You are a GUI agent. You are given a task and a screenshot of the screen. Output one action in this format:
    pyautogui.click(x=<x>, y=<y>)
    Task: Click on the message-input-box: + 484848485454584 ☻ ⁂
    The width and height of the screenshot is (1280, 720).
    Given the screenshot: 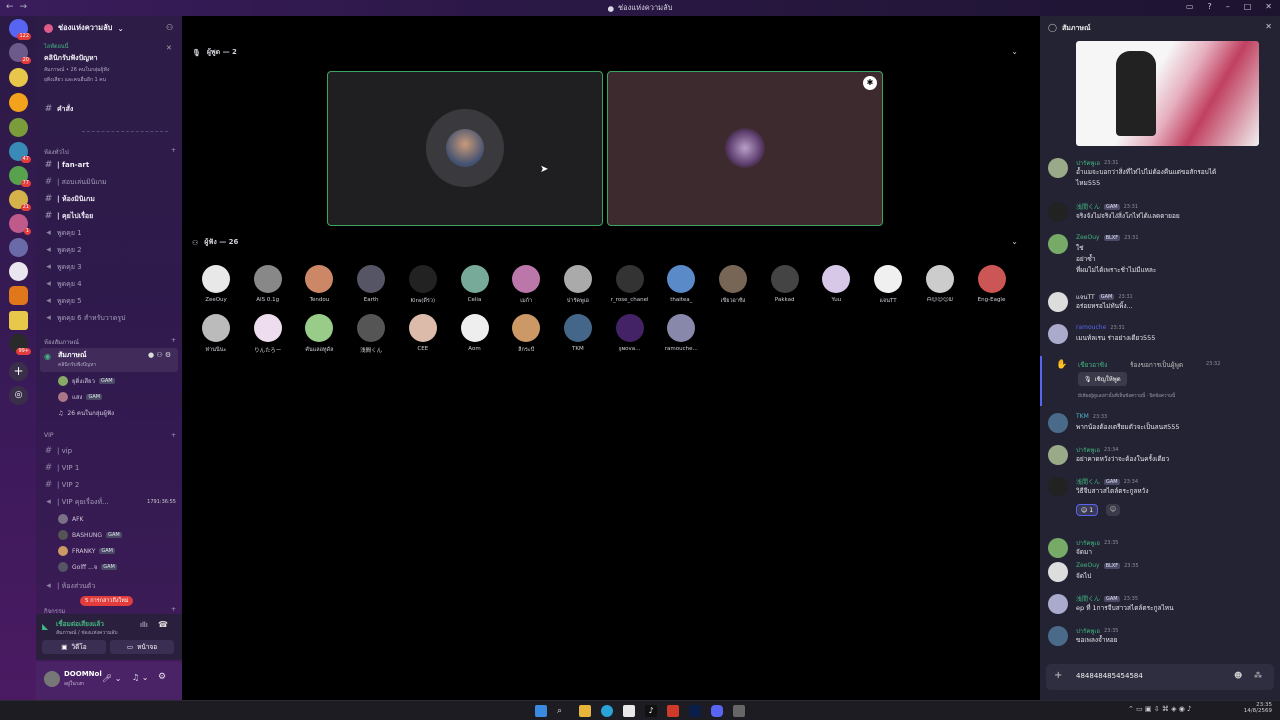 What is the action you would take?
    pyautogui.click(x=1160, y=677)
    